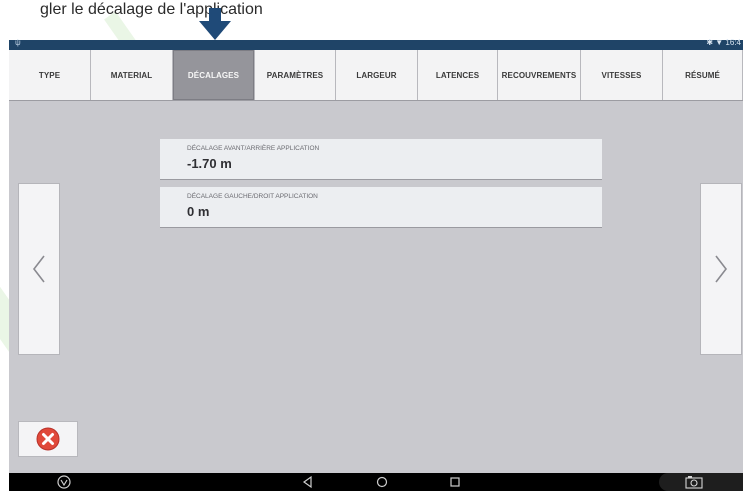 The height and width of the screenshot is (491, 743). What do you see at coordinates (198, 211) in the screenshot?
I see `left-right-offset-value: 0 m` at bounding box center [198, 211].